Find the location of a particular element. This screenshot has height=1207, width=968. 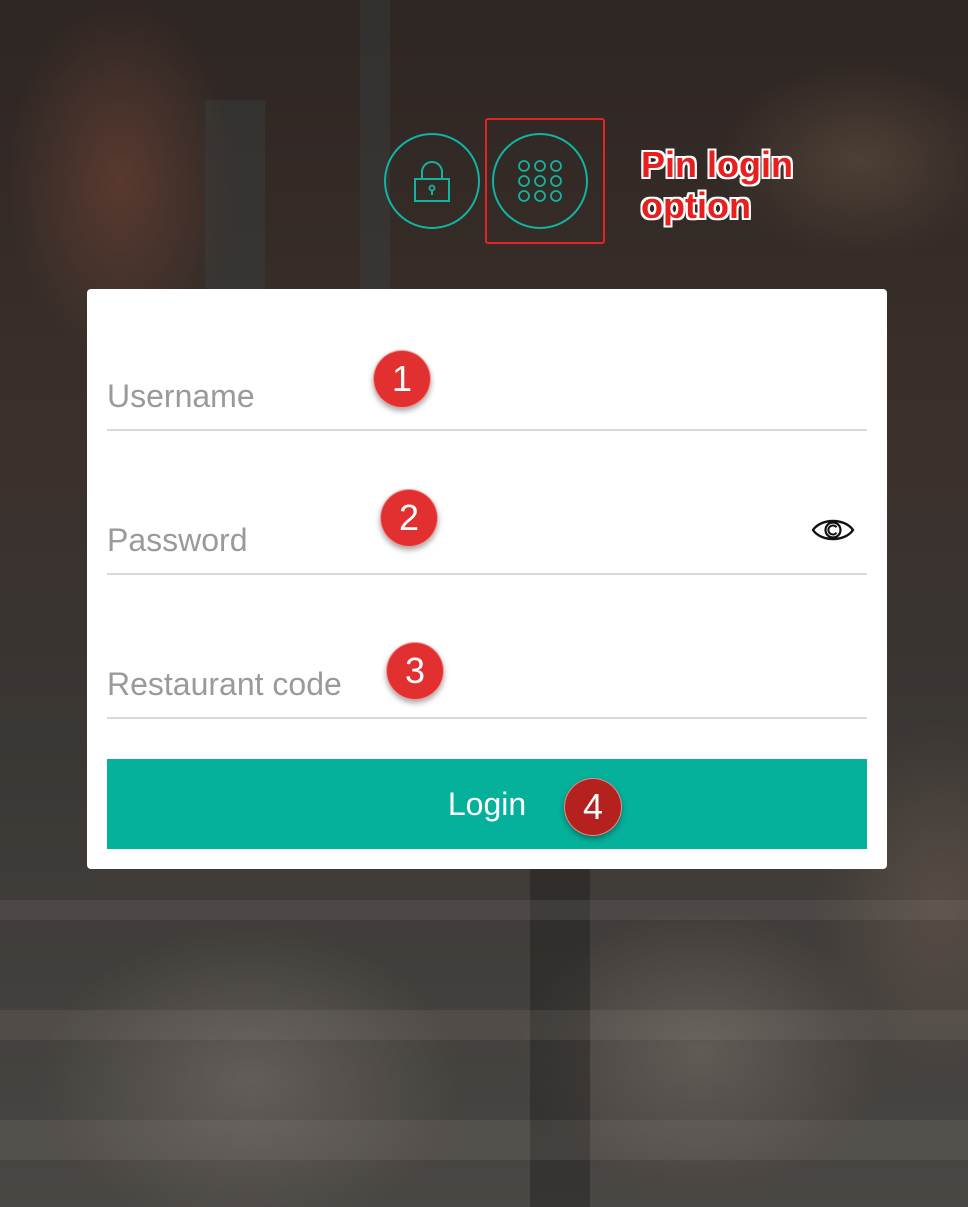

eye-icon is located at coordinates (833, 530).